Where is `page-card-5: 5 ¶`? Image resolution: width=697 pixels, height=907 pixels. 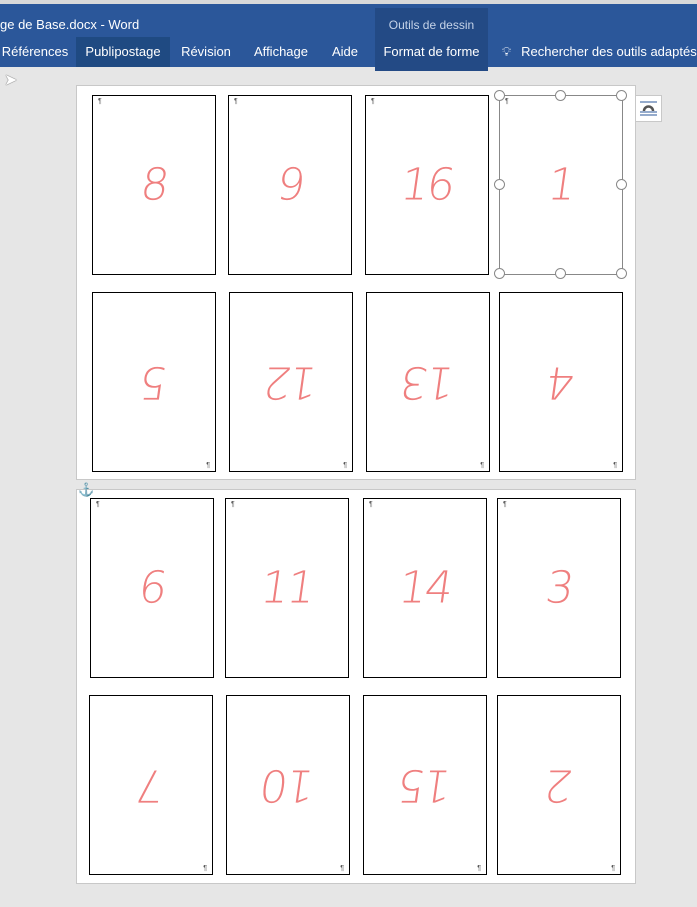
page-card-5: 5 ¶ is located at coordinates (154, 382).